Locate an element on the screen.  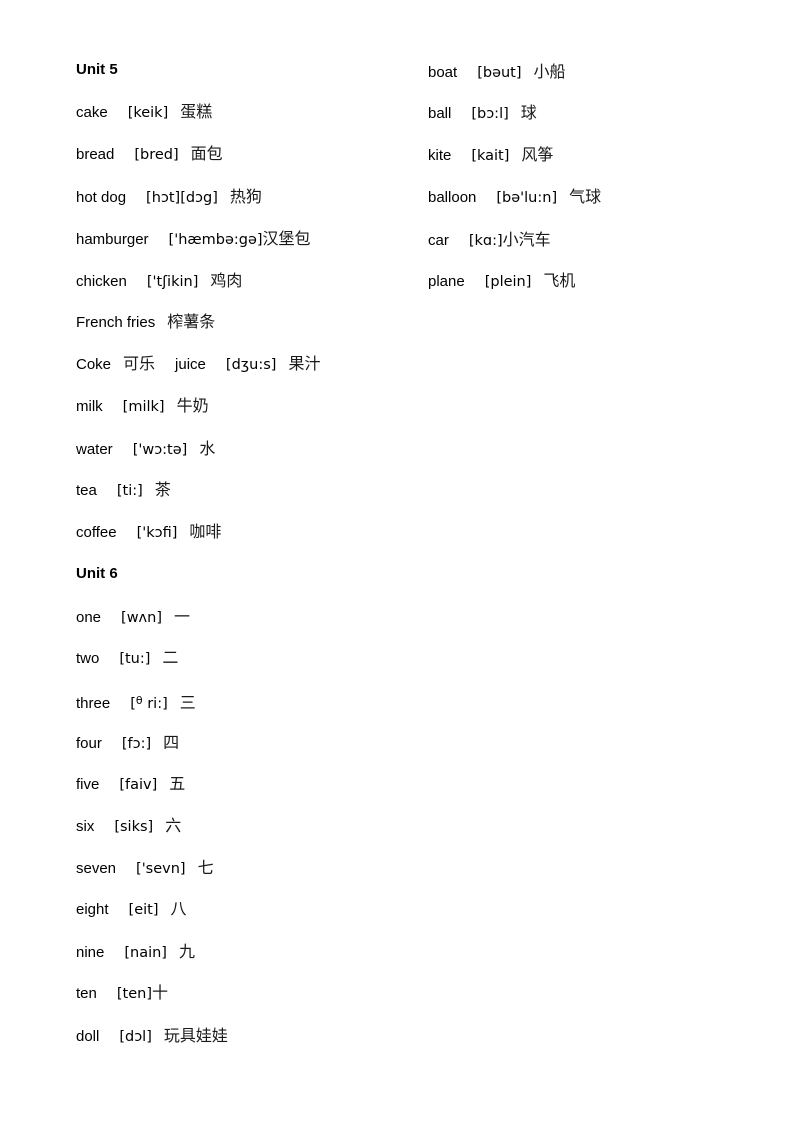
vocabulary-entry: car [kɑ:]小汽车 is located at coordinates (489, 240).